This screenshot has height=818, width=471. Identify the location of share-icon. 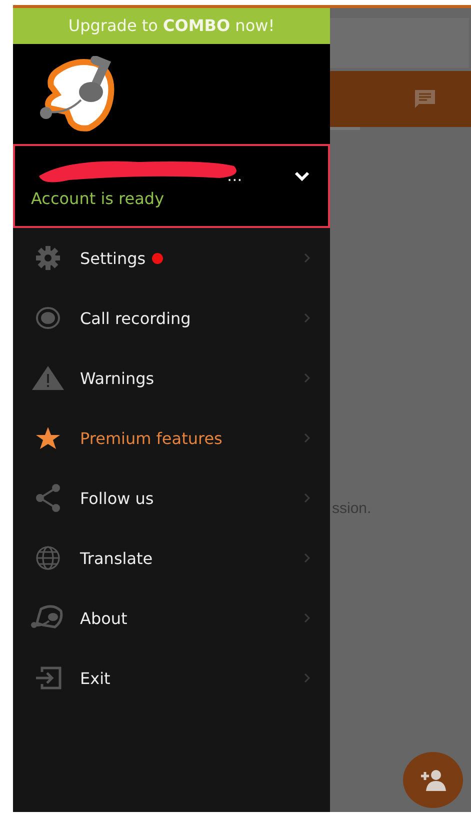
(48, 498).